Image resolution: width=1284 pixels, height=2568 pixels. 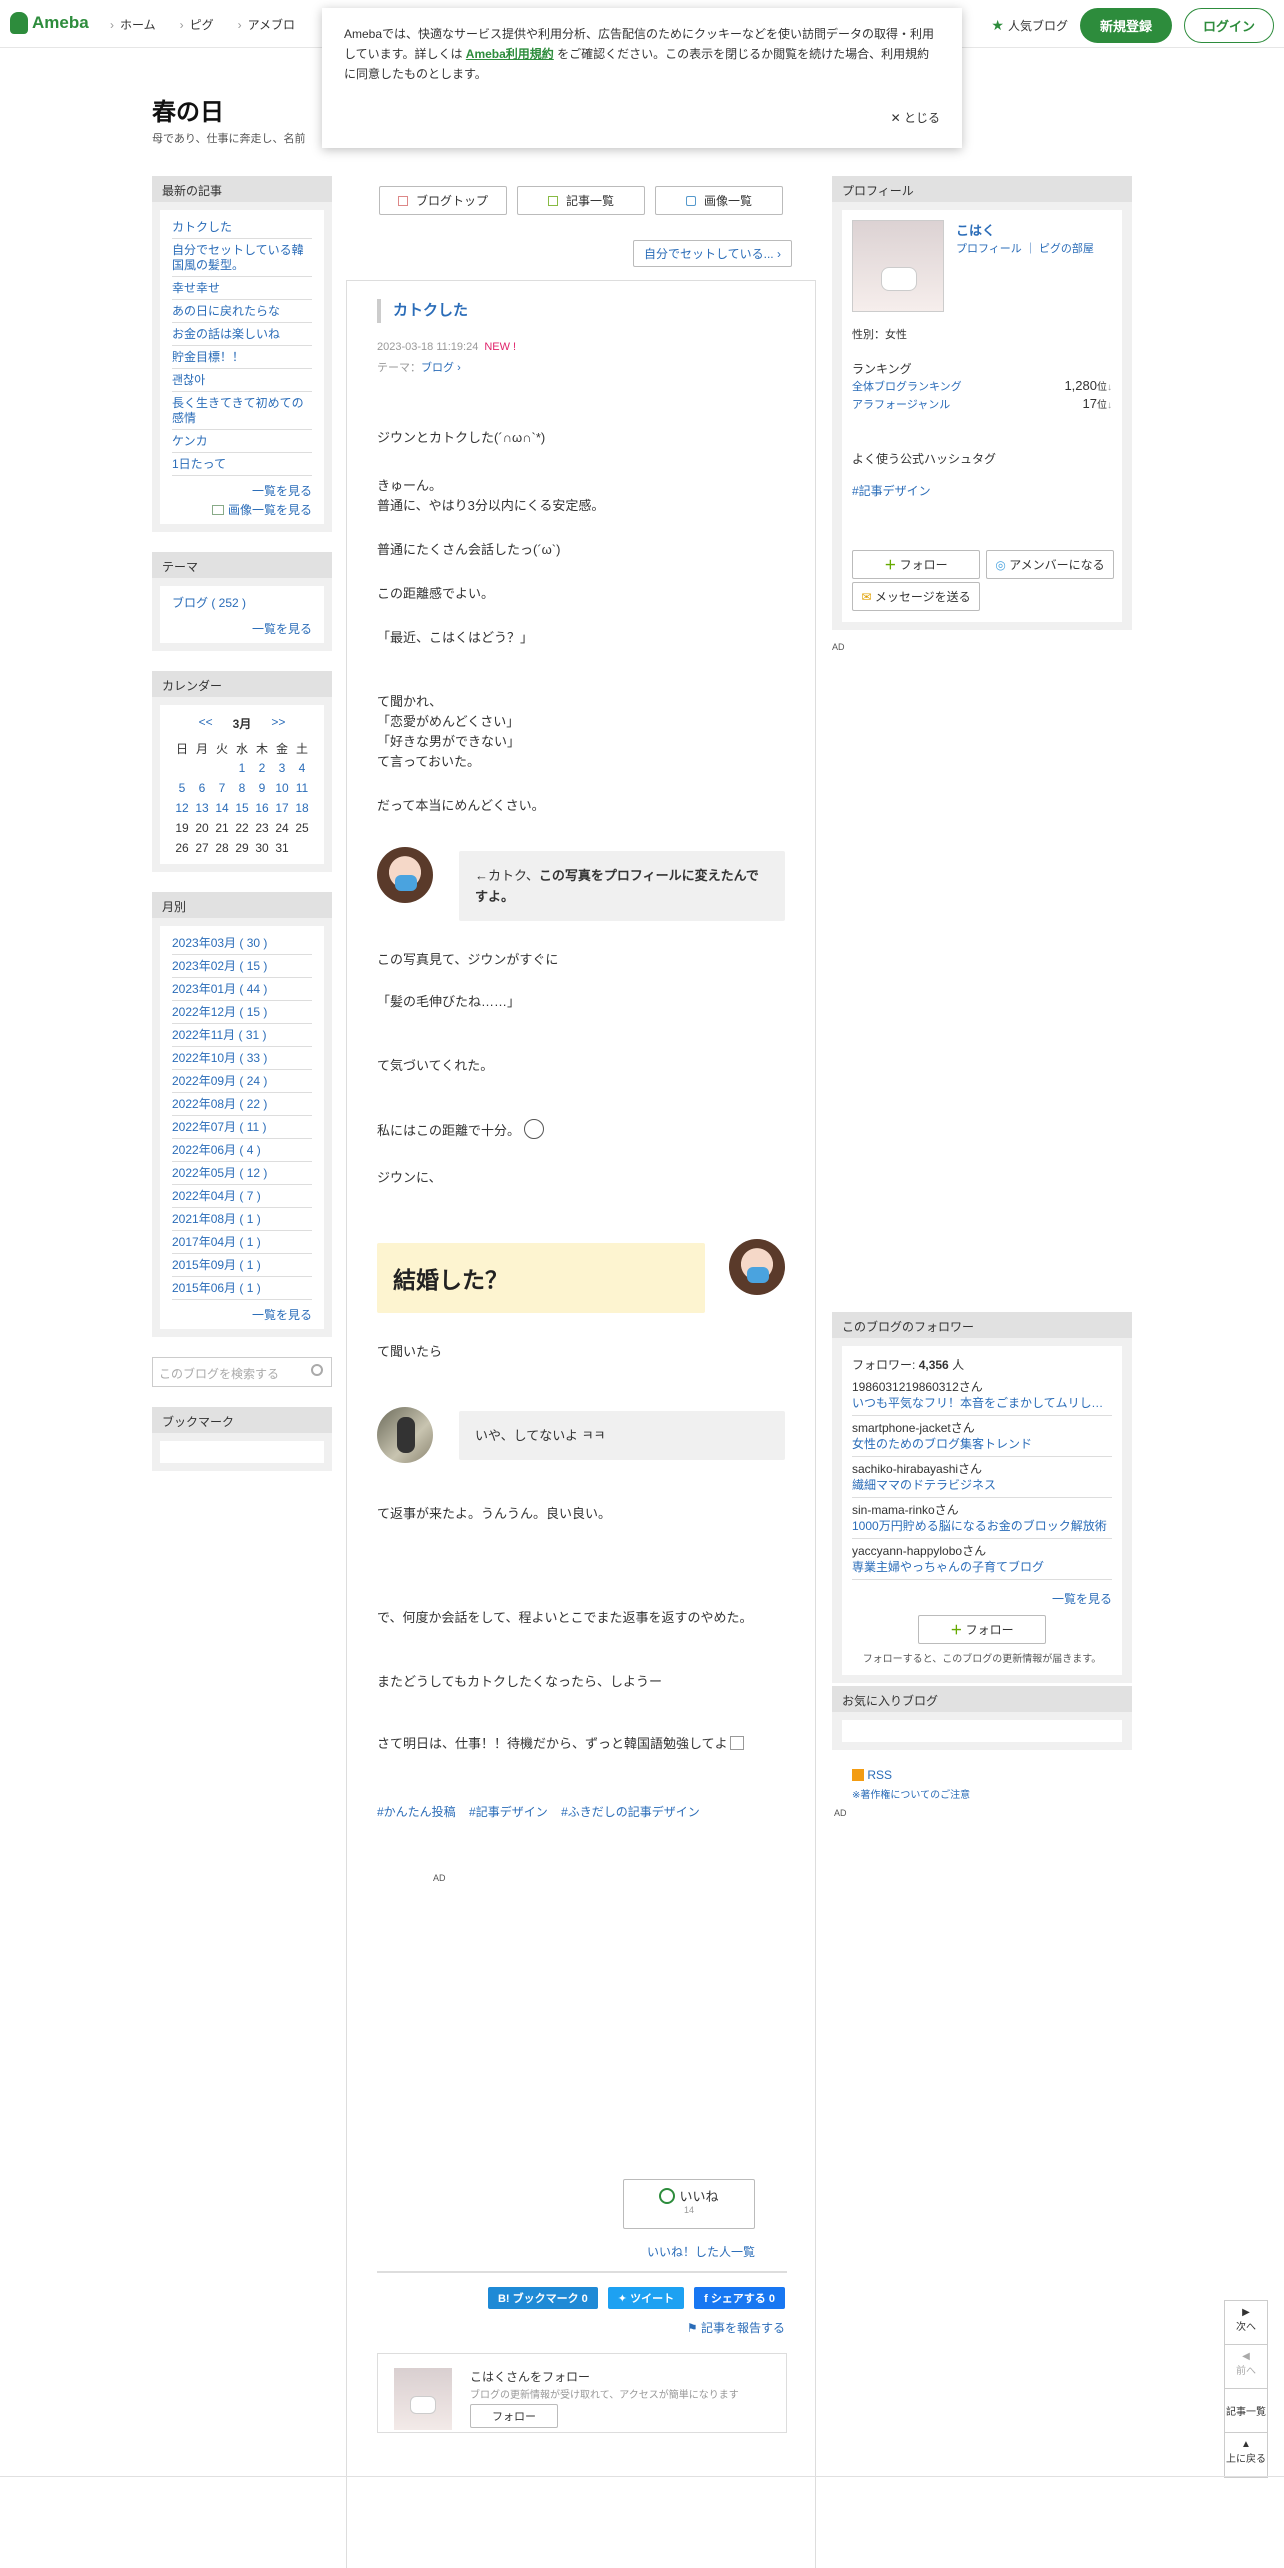 I want to click on nav-ameblo: › アメブロ, so click(x=266, y=24).